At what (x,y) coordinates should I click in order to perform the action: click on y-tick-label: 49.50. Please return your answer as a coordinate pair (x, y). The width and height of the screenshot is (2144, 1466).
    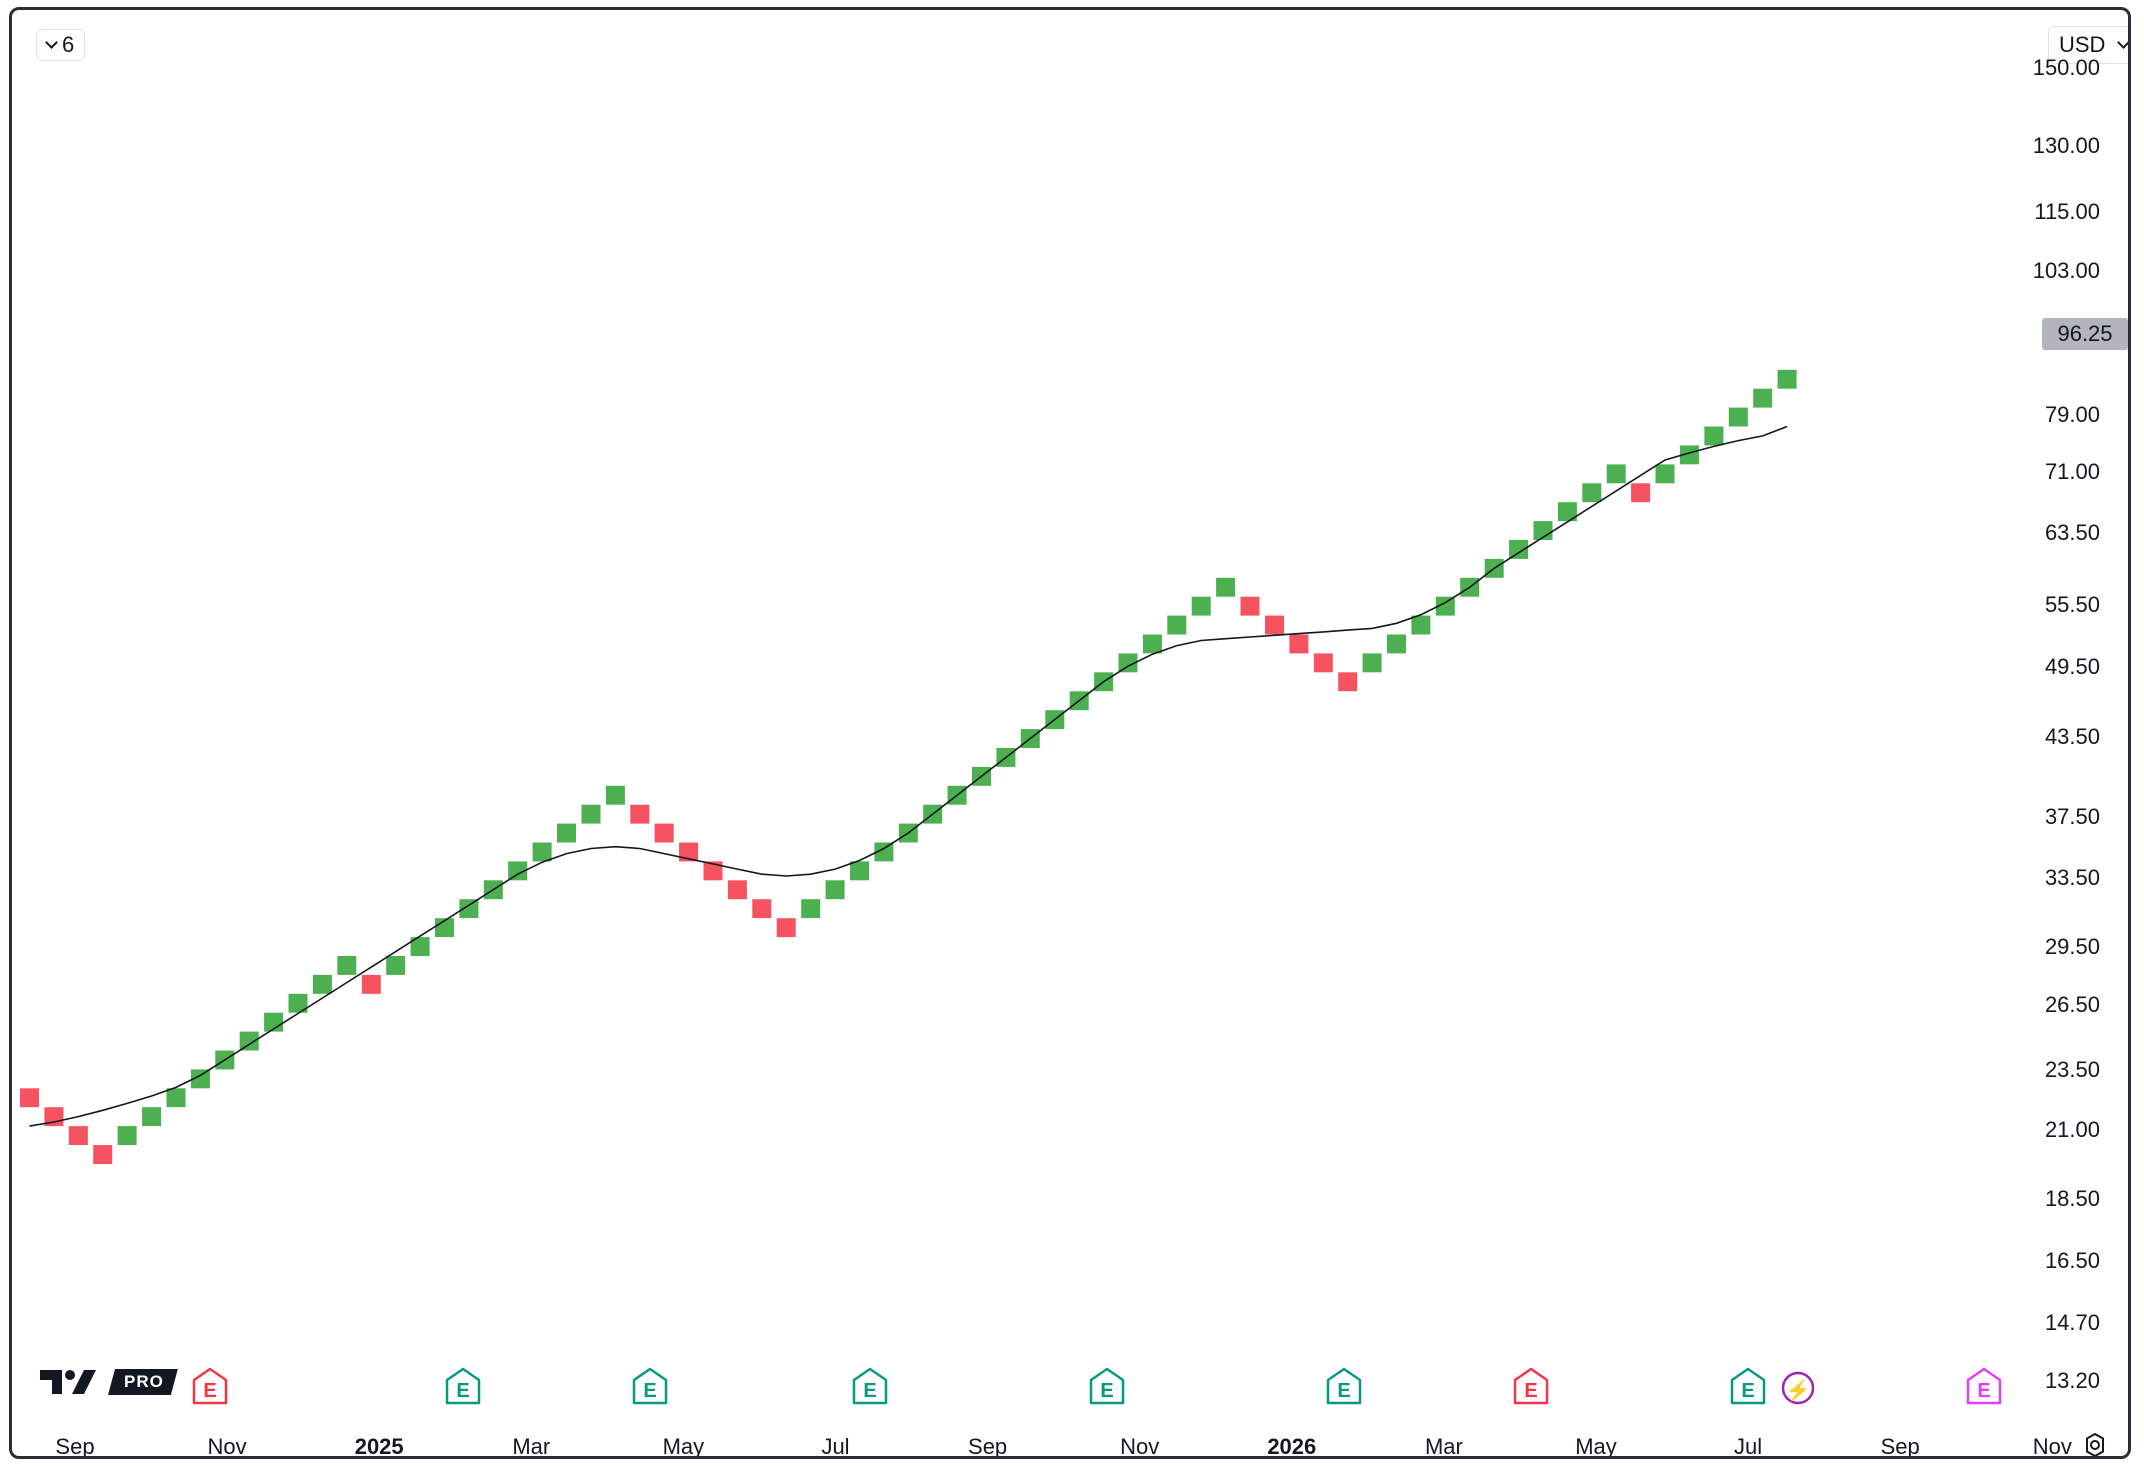
    Looking at the image, I should click on (2072, 667).